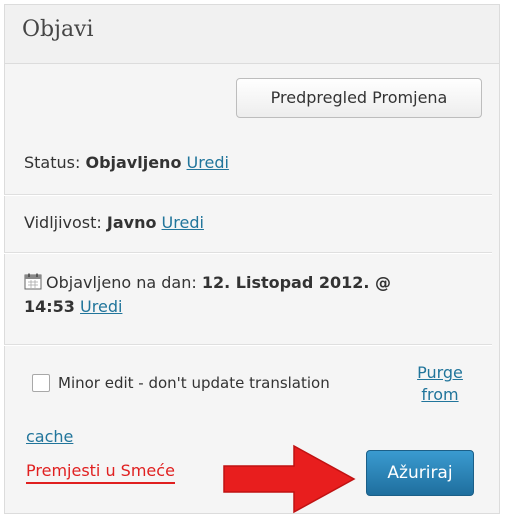  What do you see at coordinates (131, 222) in the screenshot?
I see `visibility-value: Javno` at bounding box center [131, 222].